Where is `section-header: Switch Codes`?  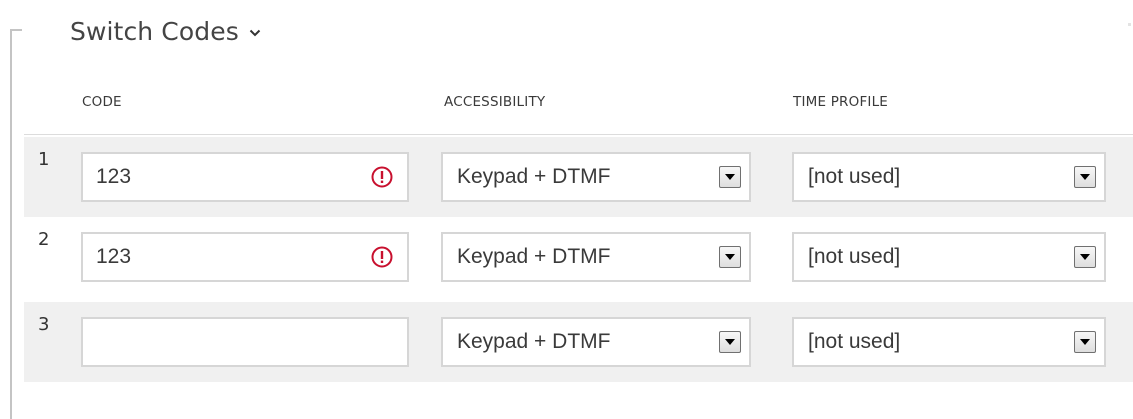
section-header: Switch Codes is located at coordinates (165, 31).